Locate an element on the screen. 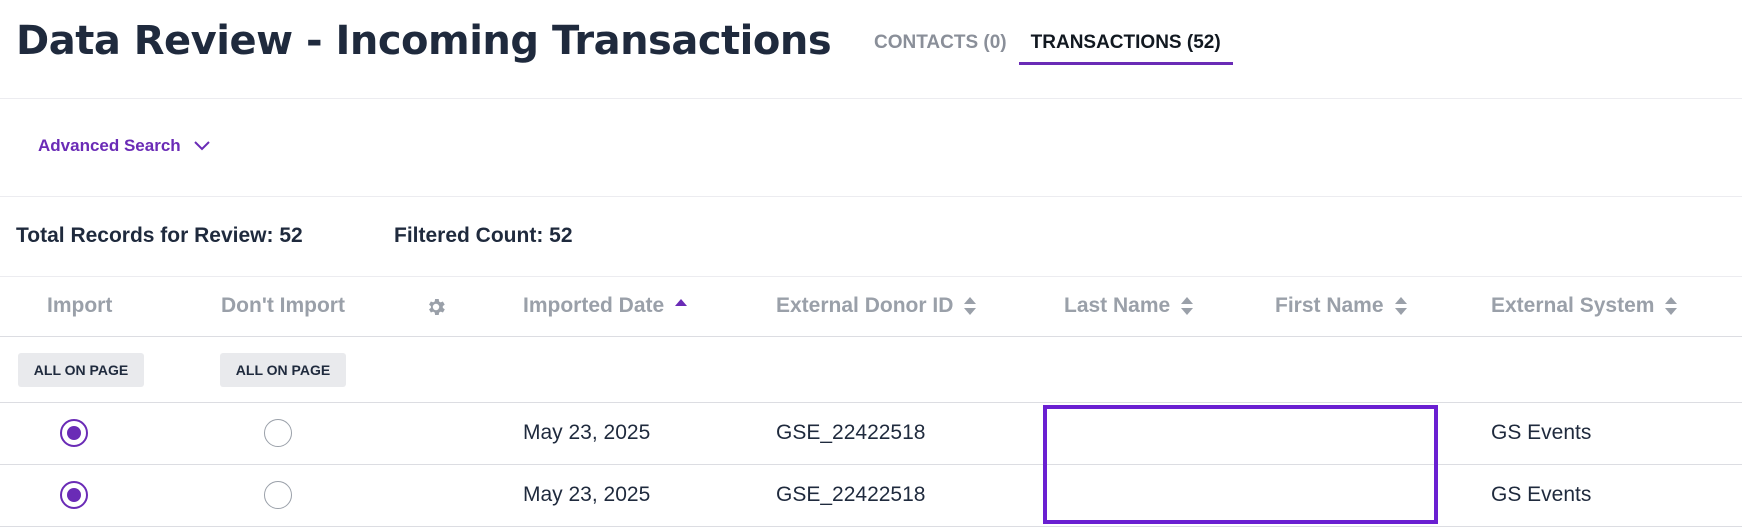 This screenshot has width=1742, height=529. tab-transactions: TRANSACTIONS (52) is located at coordinates (1125, 46).